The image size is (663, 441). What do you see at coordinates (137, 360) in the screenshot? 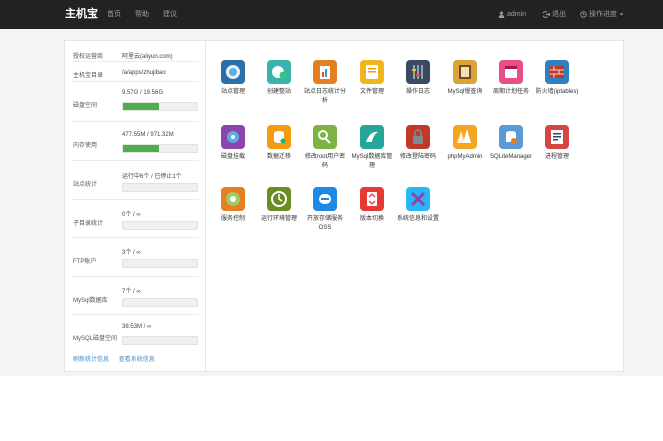
I see `view-system-info-link: 查看系统信息` at bounding box center [137, 360].